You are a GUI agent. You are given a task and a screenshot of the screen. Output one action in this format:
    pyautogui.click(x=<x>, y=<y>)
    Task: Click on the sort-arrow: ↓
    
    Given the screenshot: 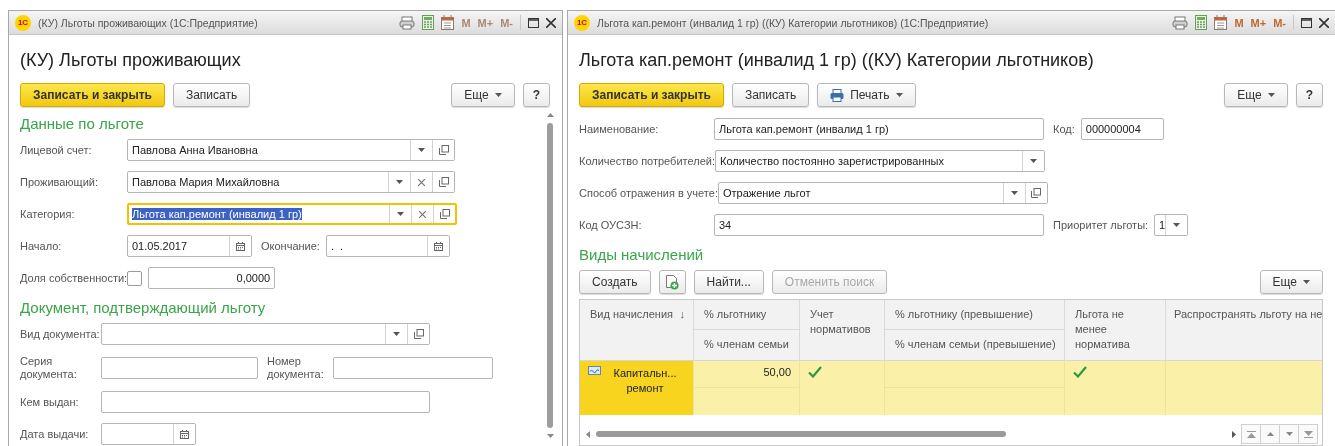 What is the action you would take?
    pyautogui.click(x=682, y=314)
    